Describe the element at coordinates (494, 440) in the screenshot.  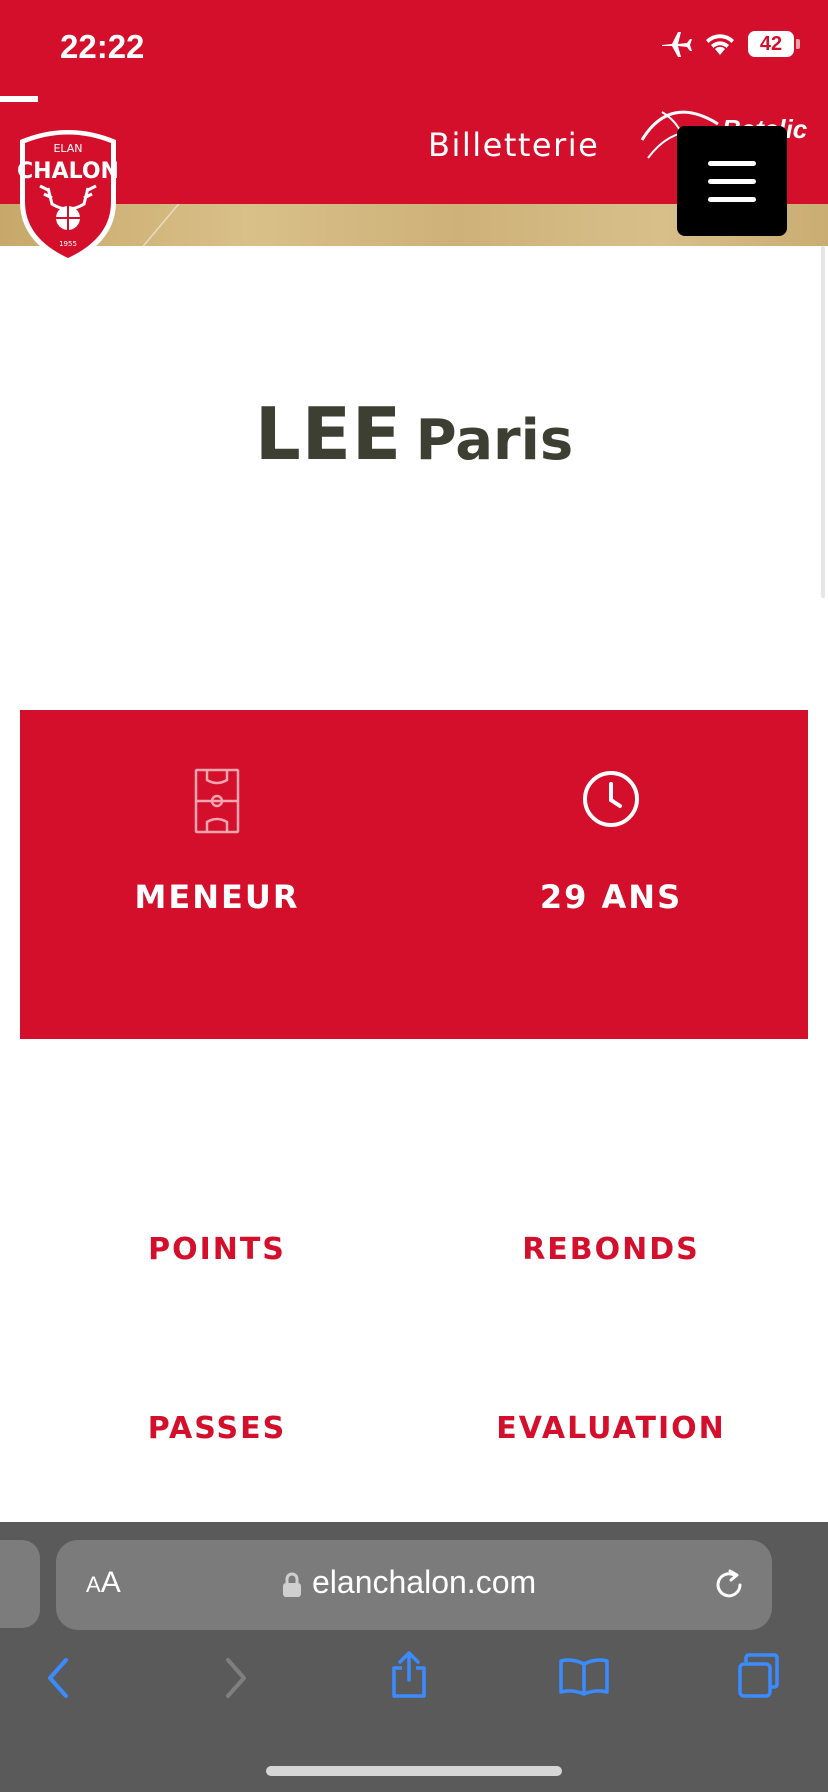
I see `player-first-name: Paris` at that location.